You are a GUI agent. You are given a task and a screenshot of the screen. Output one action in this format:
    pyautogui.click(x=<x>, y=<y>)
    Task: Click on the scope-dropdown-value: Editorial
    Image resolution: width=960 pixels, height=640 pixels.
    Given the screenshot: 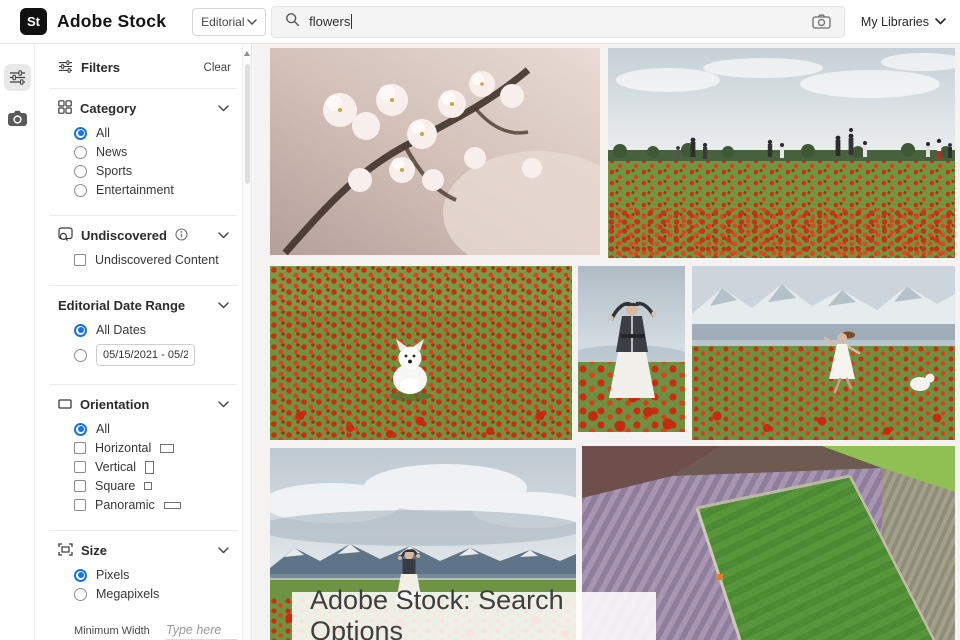 What is the action you would take?
    pyautogui.click(x=223, y=21)
    